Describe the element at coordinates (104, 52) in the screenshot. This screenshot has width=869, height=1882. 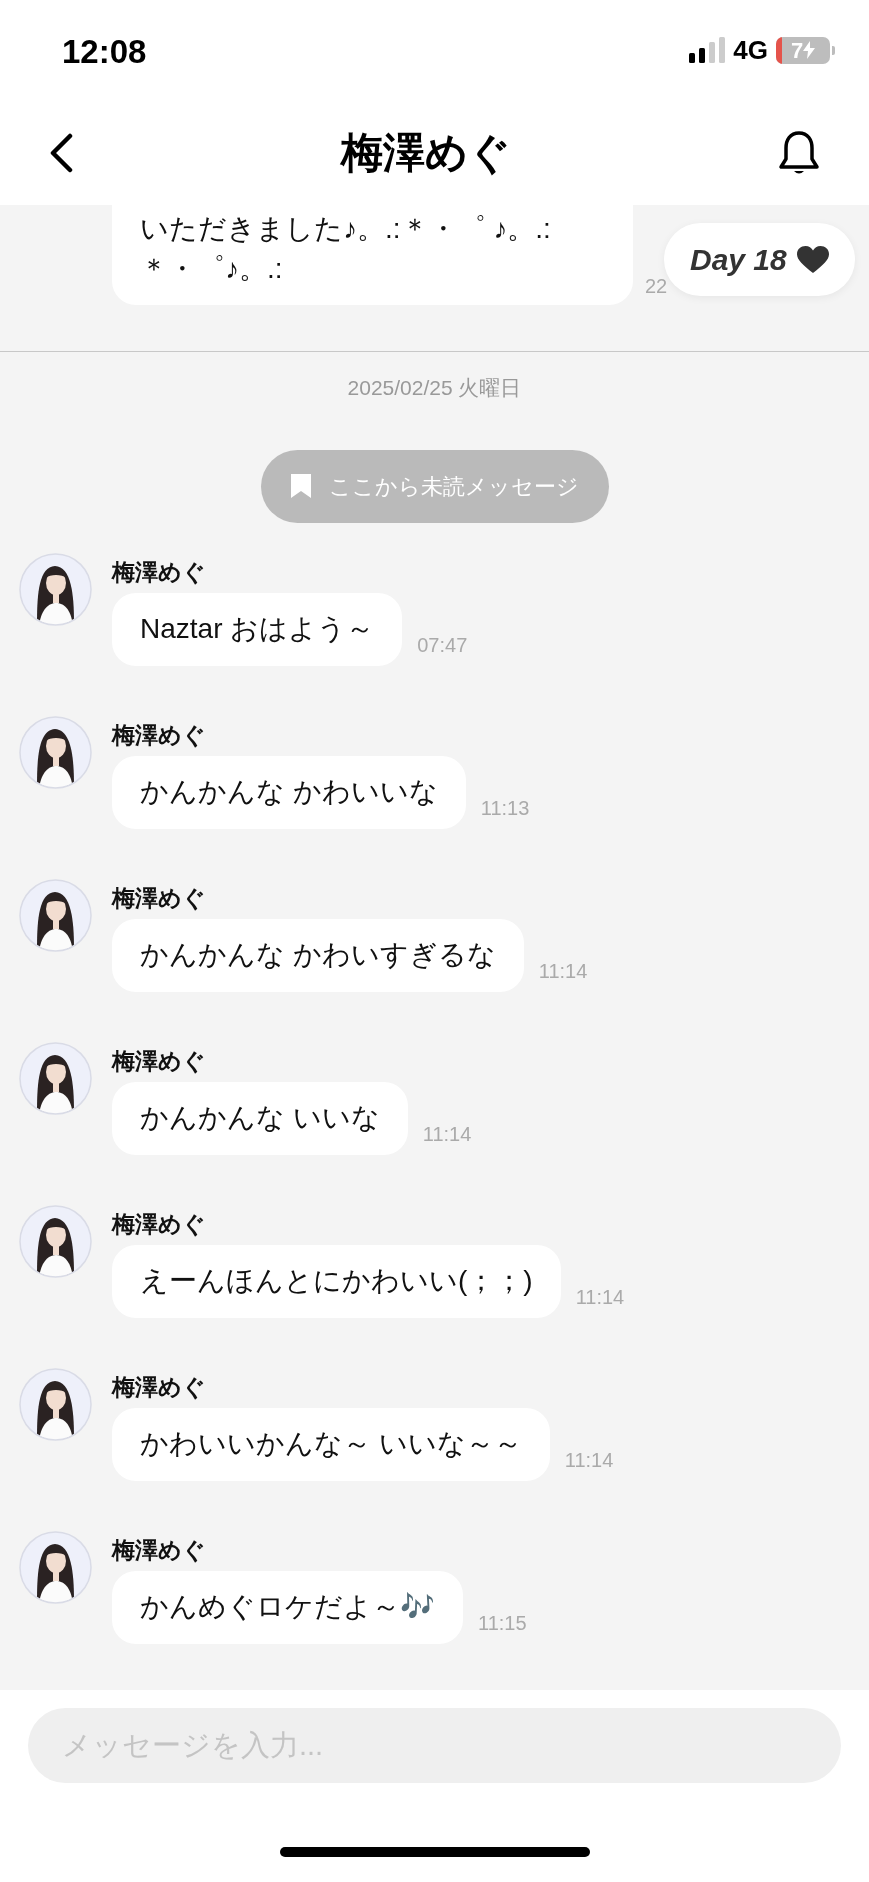
I see `status-time: 12:08` at that location.